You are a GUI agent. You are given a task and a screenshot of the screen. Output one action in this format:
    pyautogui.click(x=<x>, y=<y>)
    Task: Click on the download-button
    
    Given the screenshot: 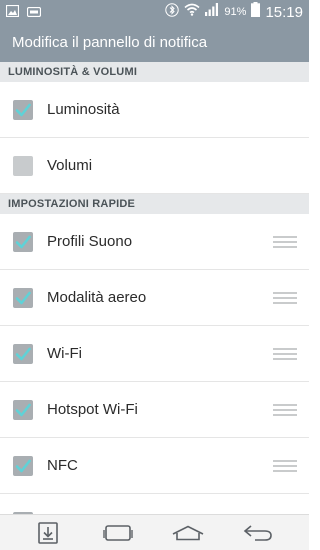 What is the action you would take?
    pyautogui.click(x=48, y=533)
    